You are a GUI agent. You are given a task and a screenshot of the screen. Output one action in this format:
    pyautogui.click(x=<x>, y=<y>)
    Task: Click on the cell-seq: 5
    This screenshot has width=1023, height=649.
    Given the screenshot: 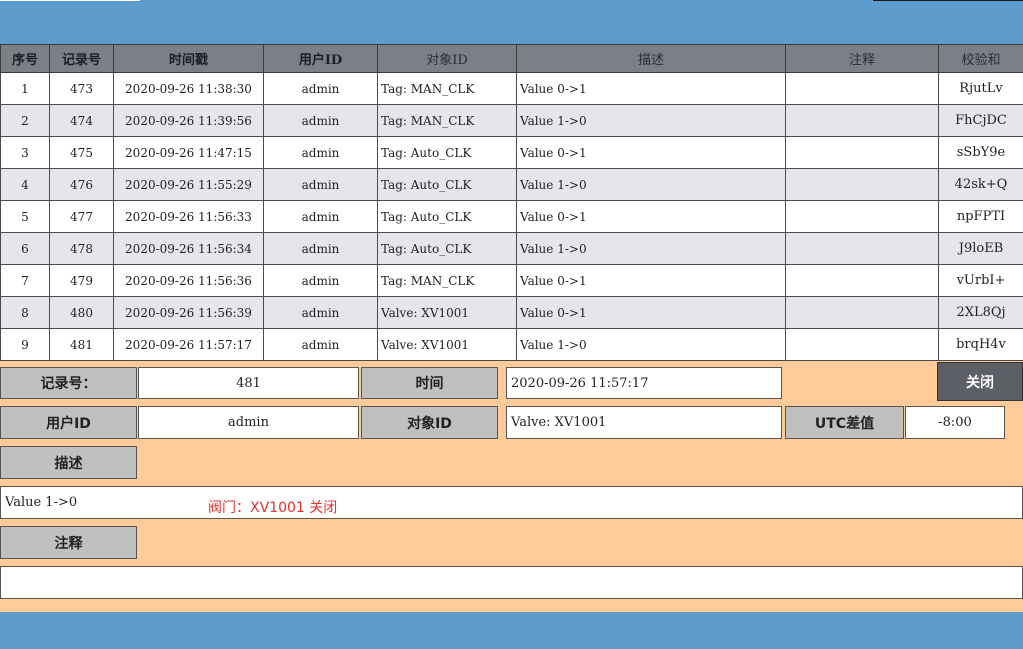 What is the action you would take?
    pyautogui.click(x=25, y=216)
    